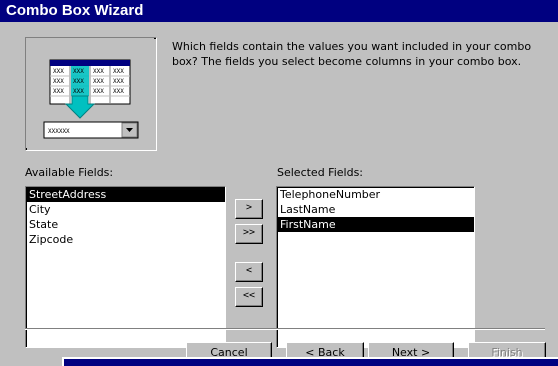 The height and width of the screenshot is (366, 558). I want to click on list-item: FirstName, so click(375, 224).